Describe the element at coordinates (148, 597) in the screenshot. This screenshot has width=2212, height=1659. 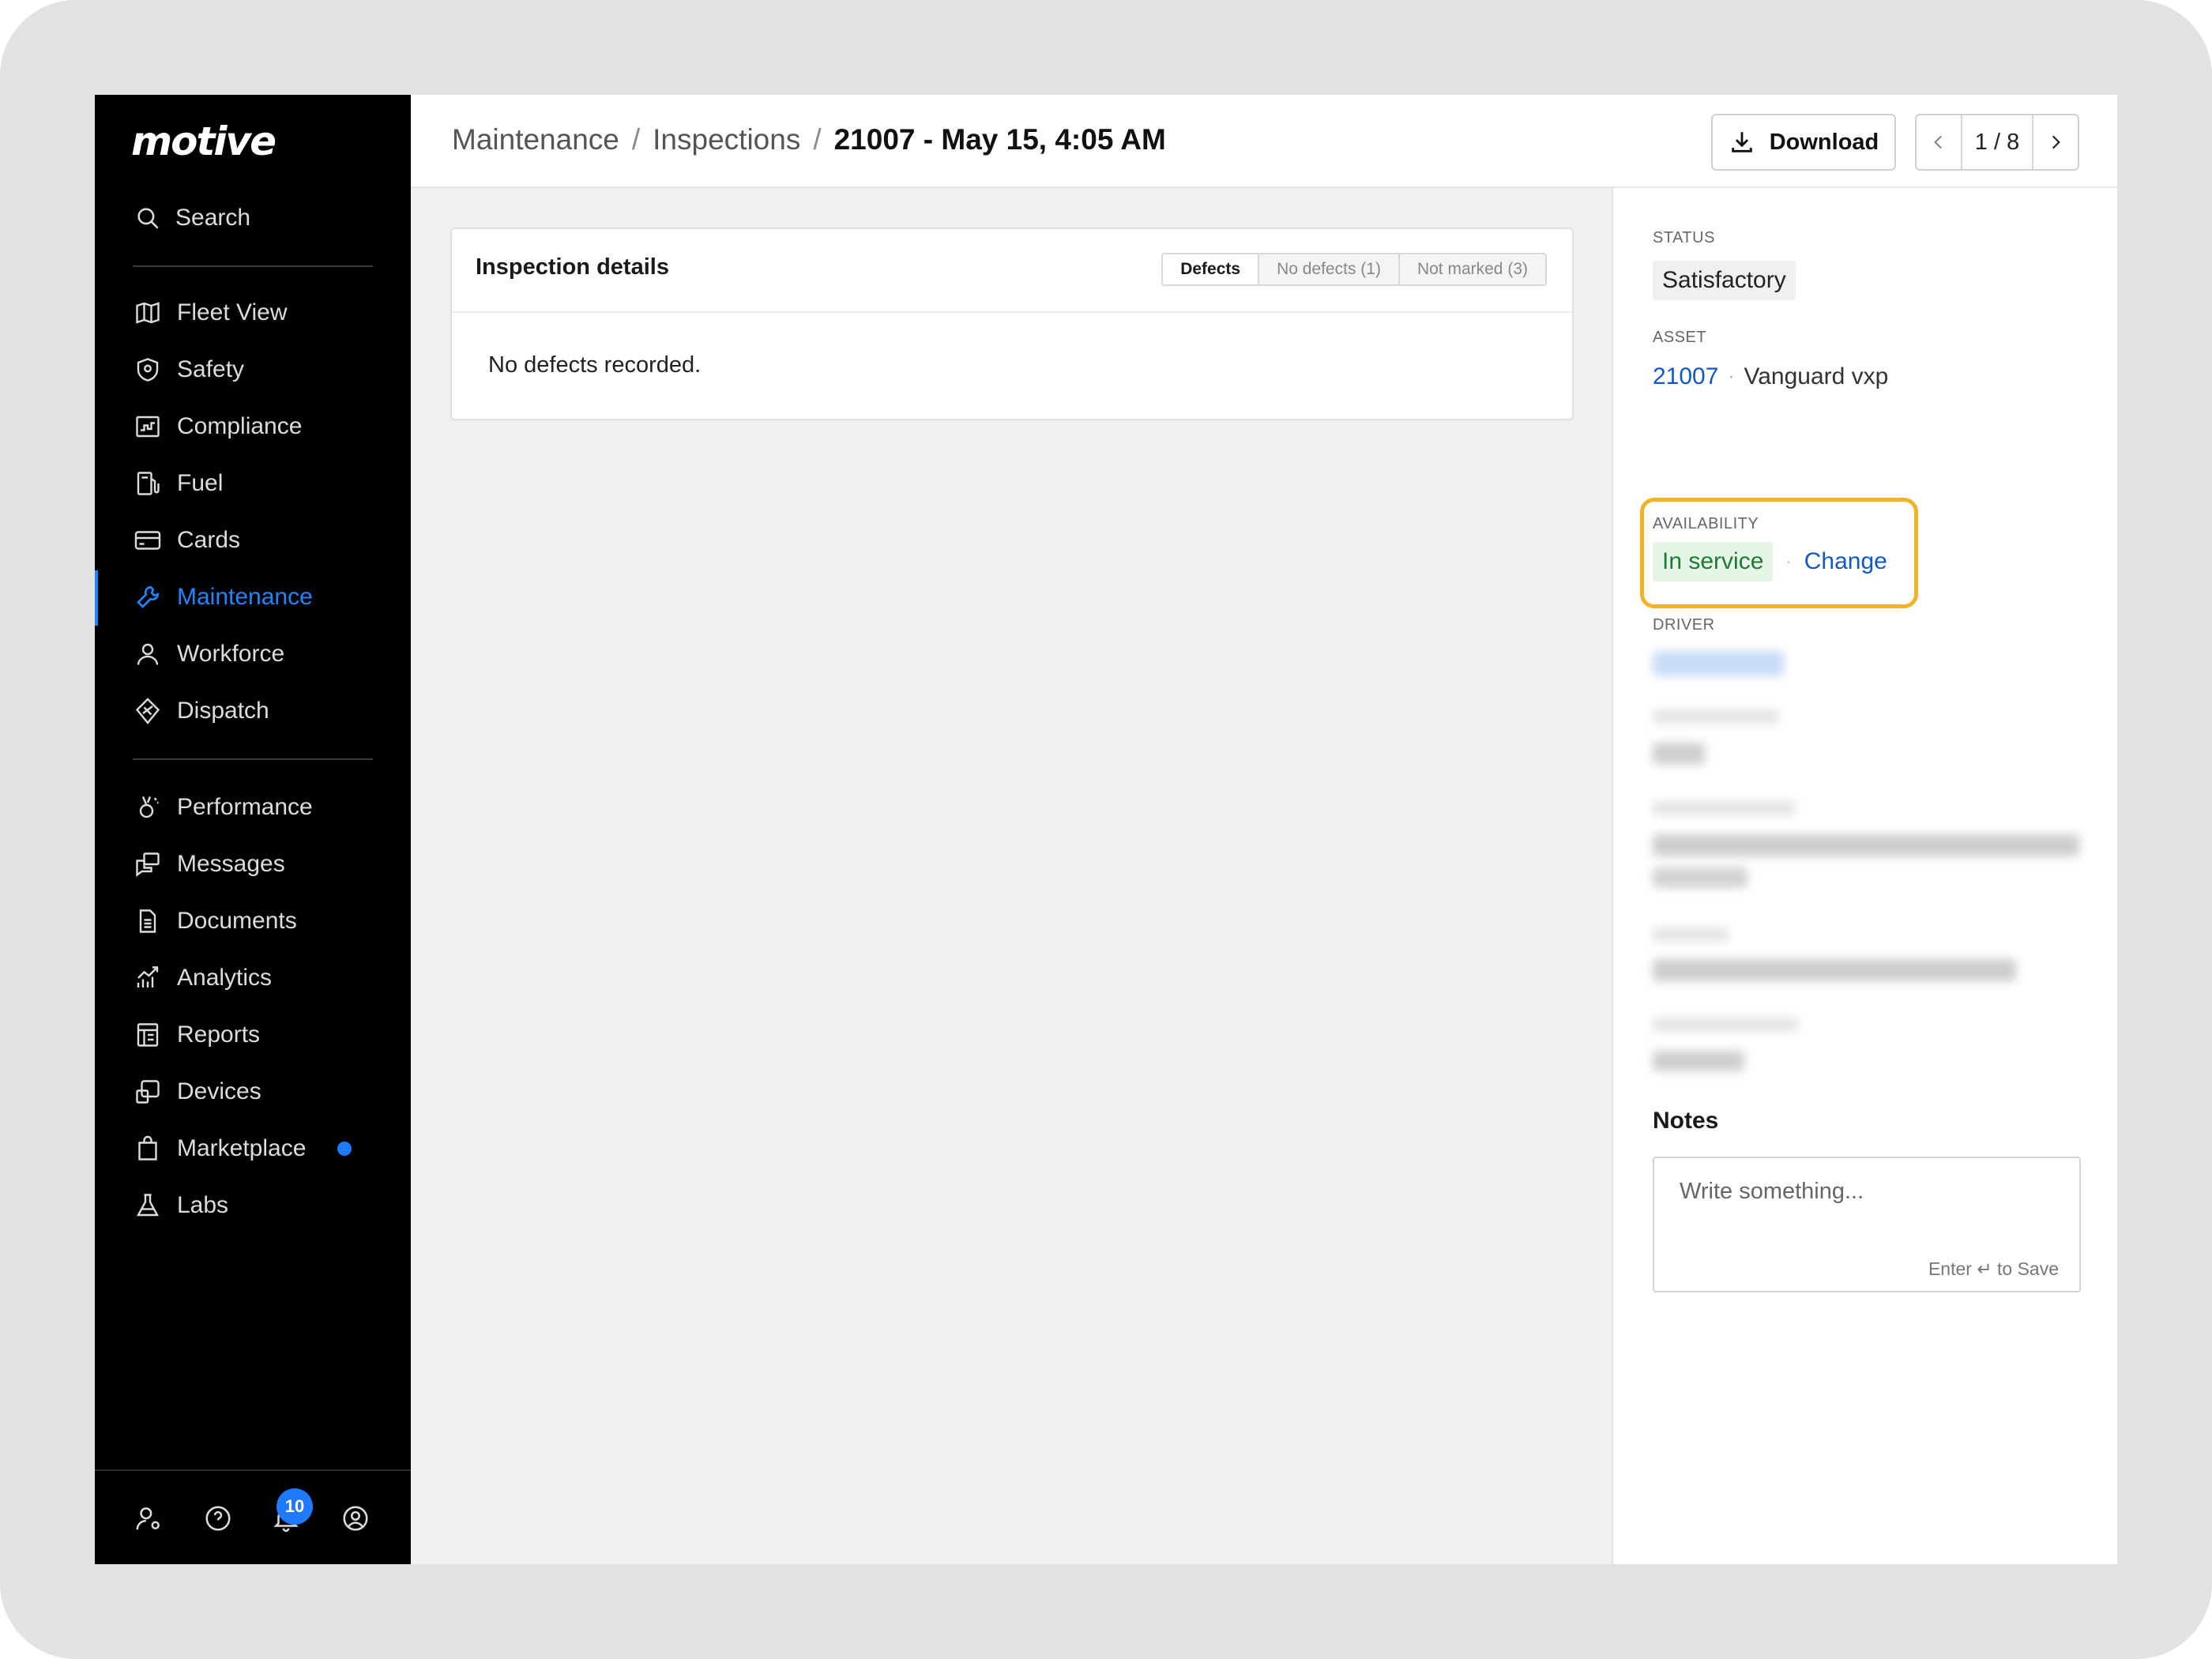
I see `wrench-icon` at that location.